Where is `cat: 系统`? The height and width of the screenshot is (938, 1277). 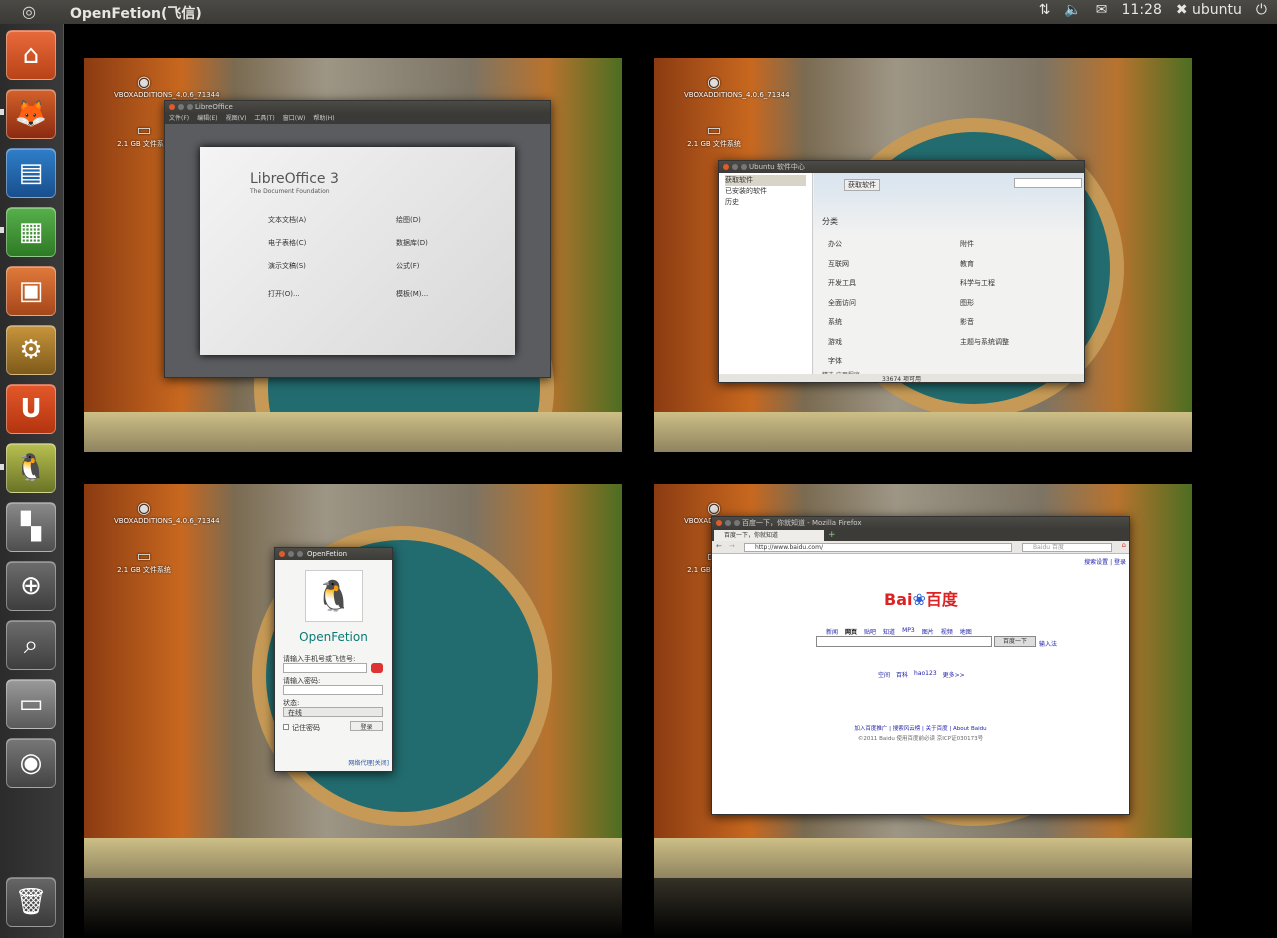
cat: 系统 is located at coordinates (842, 323).